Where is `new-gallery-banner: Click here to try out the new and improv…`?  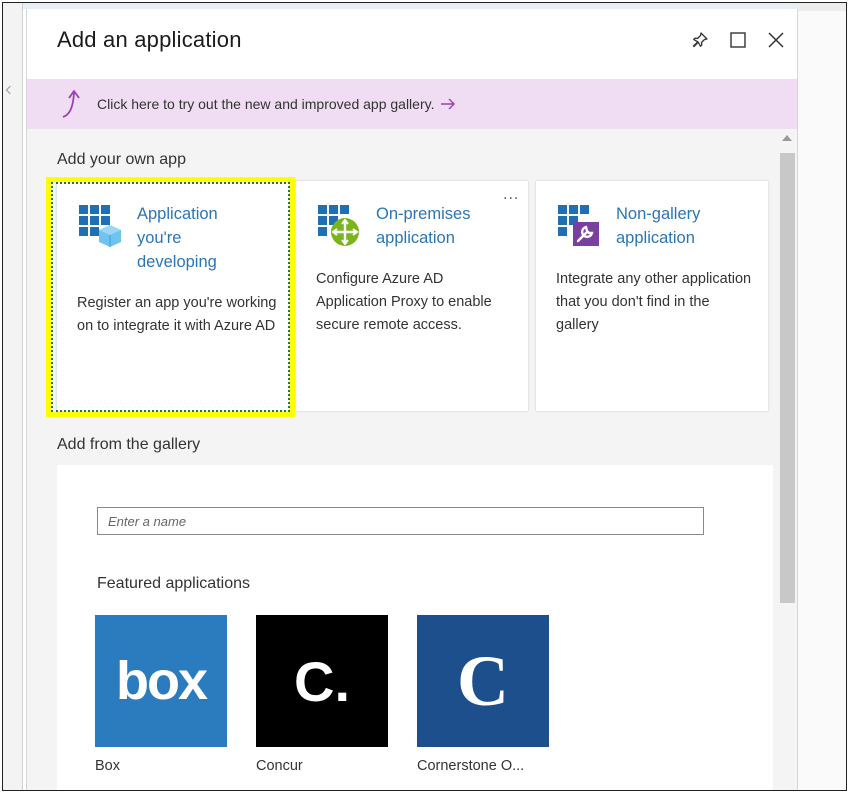
new-gallery-banner: Click here to try out the new and improv… is located at coordinates (412, 104).